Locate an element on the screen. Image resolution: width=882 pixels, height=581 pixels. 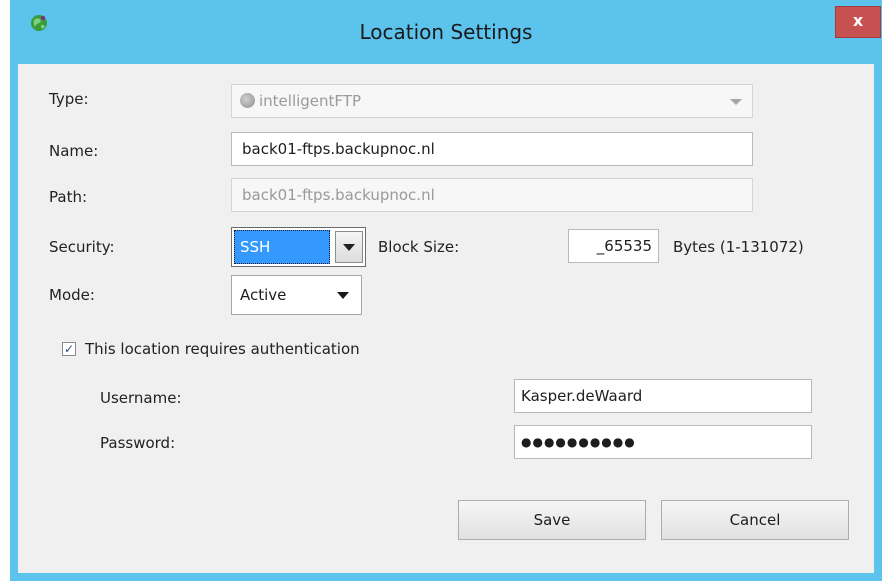
password-input: ●●●●●●●●●● is located at coordinates (663, 442).